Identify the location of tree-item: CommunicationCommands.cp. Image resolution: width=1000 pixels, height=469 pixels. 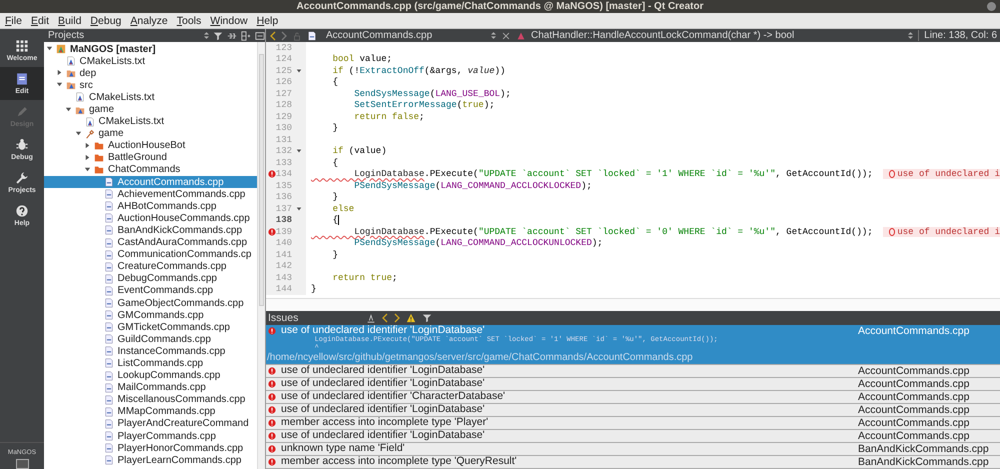
(150, 254).